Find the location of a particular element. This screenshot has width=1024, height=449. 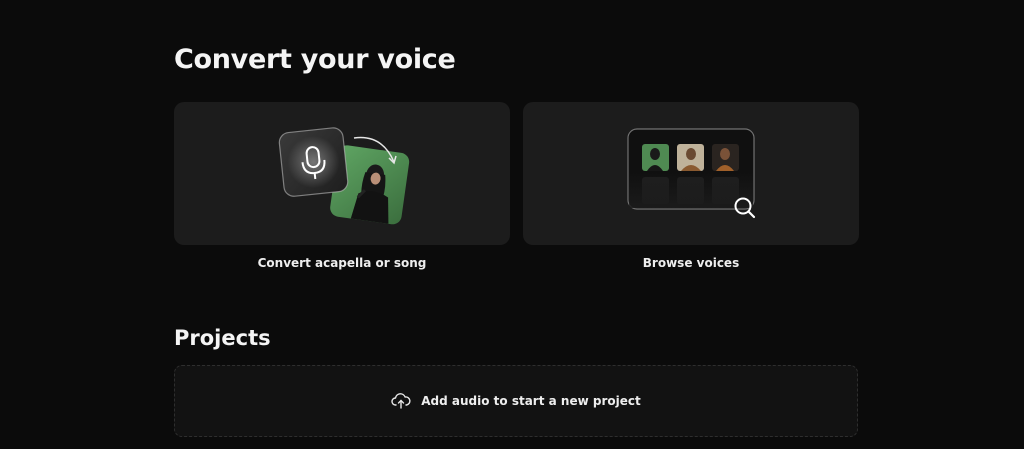

voice-grid-search-icon is located at coordinates (691, 173).